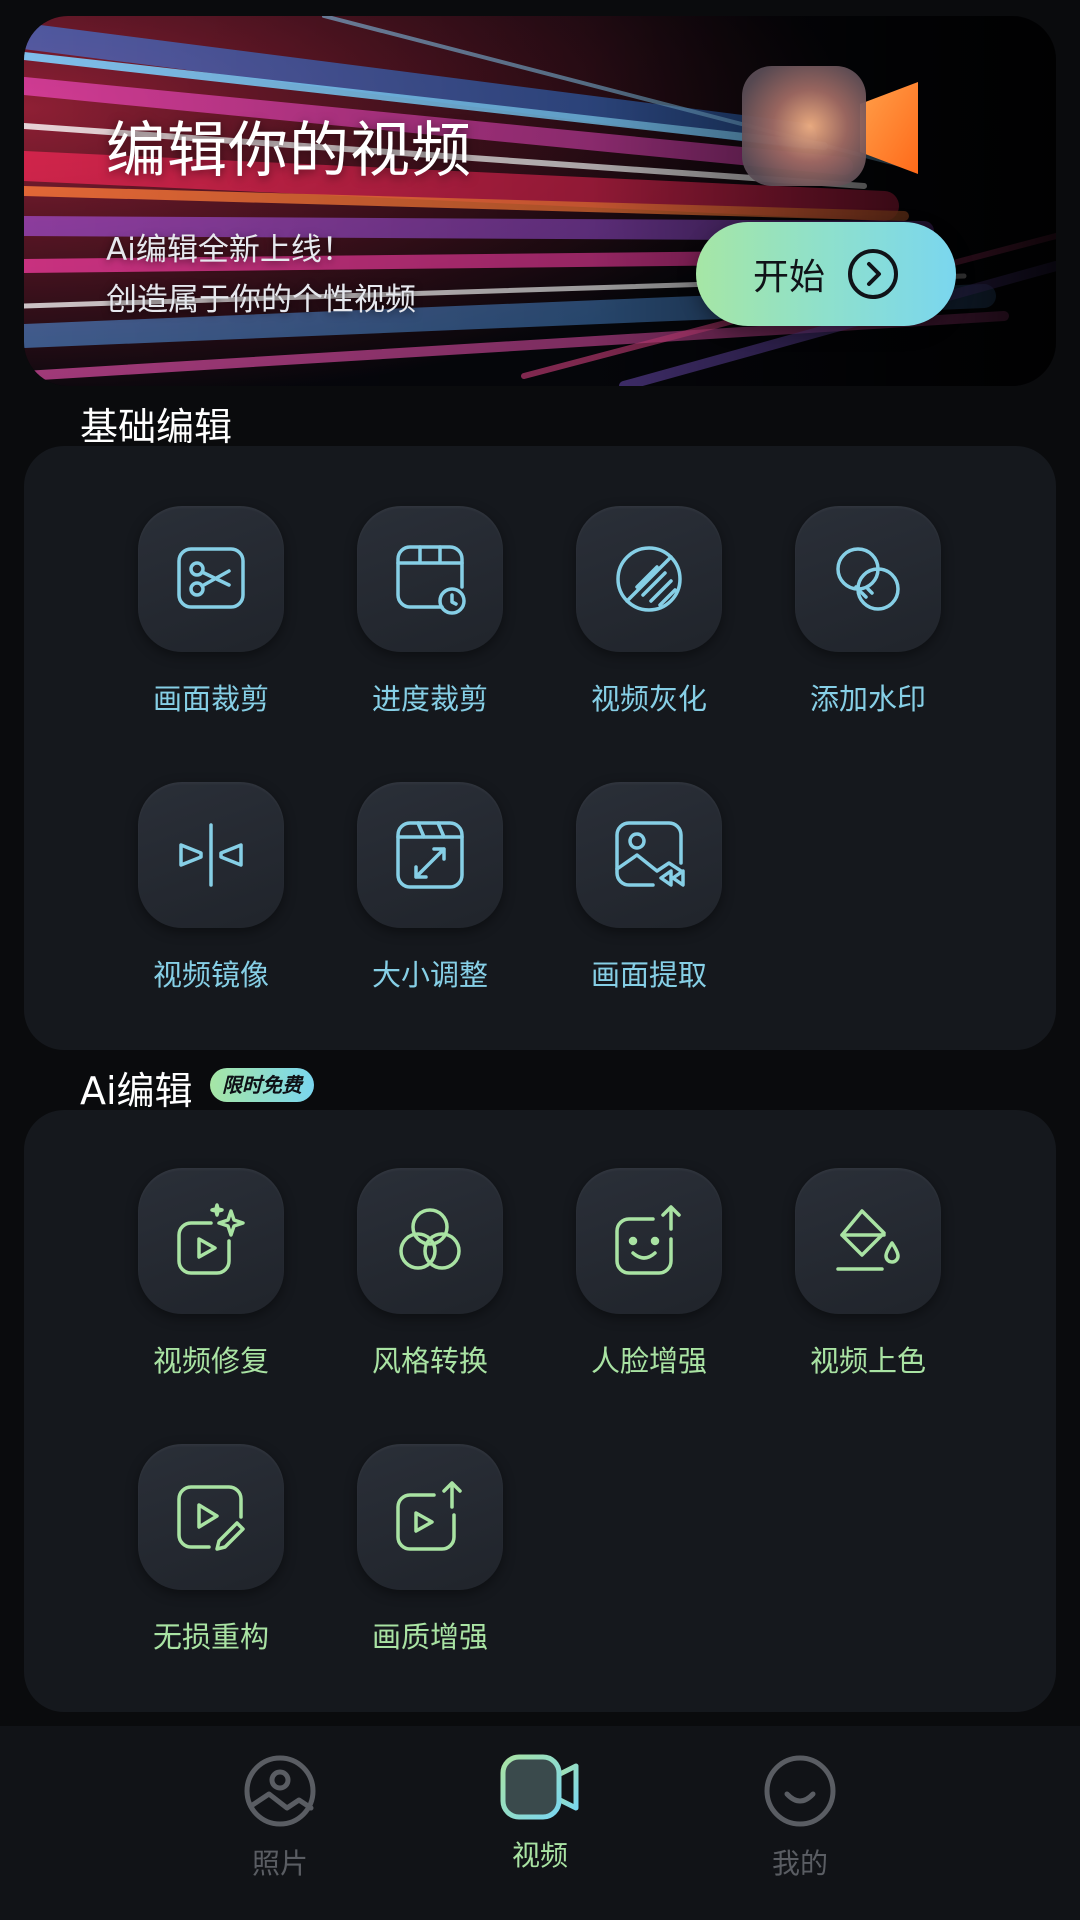  I want to click on tool-label: 视频修复, so click(210, 1361).